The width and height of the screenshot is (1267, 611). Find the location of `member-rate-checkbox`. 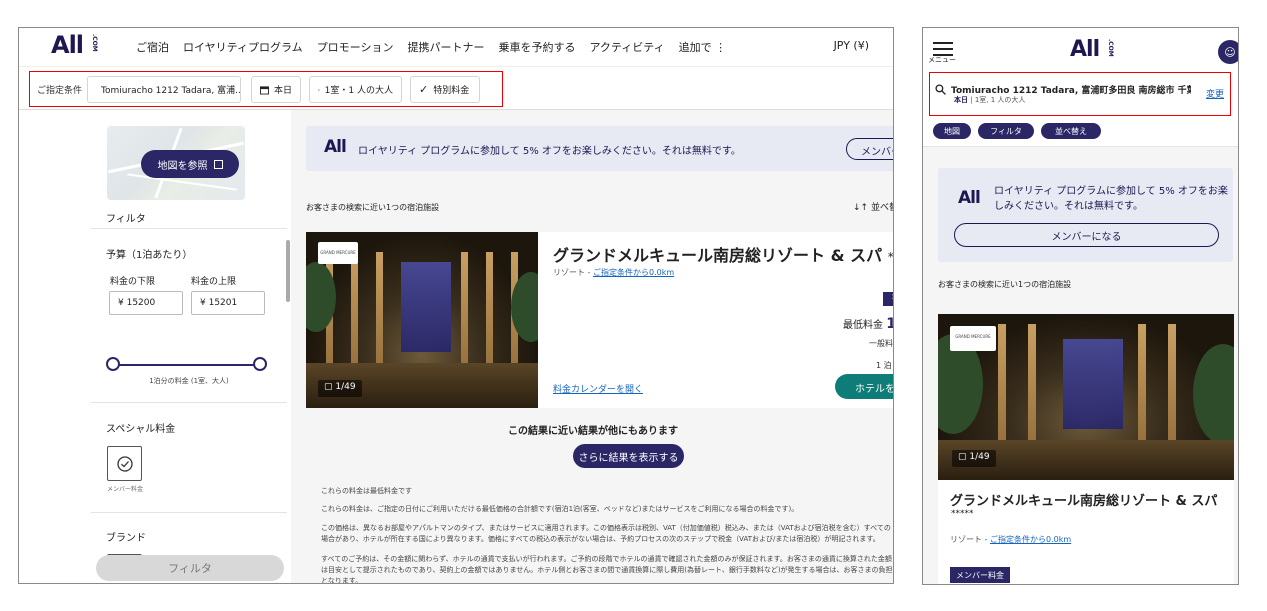

member-rate-checkbox is located at coordinates (124, 463).